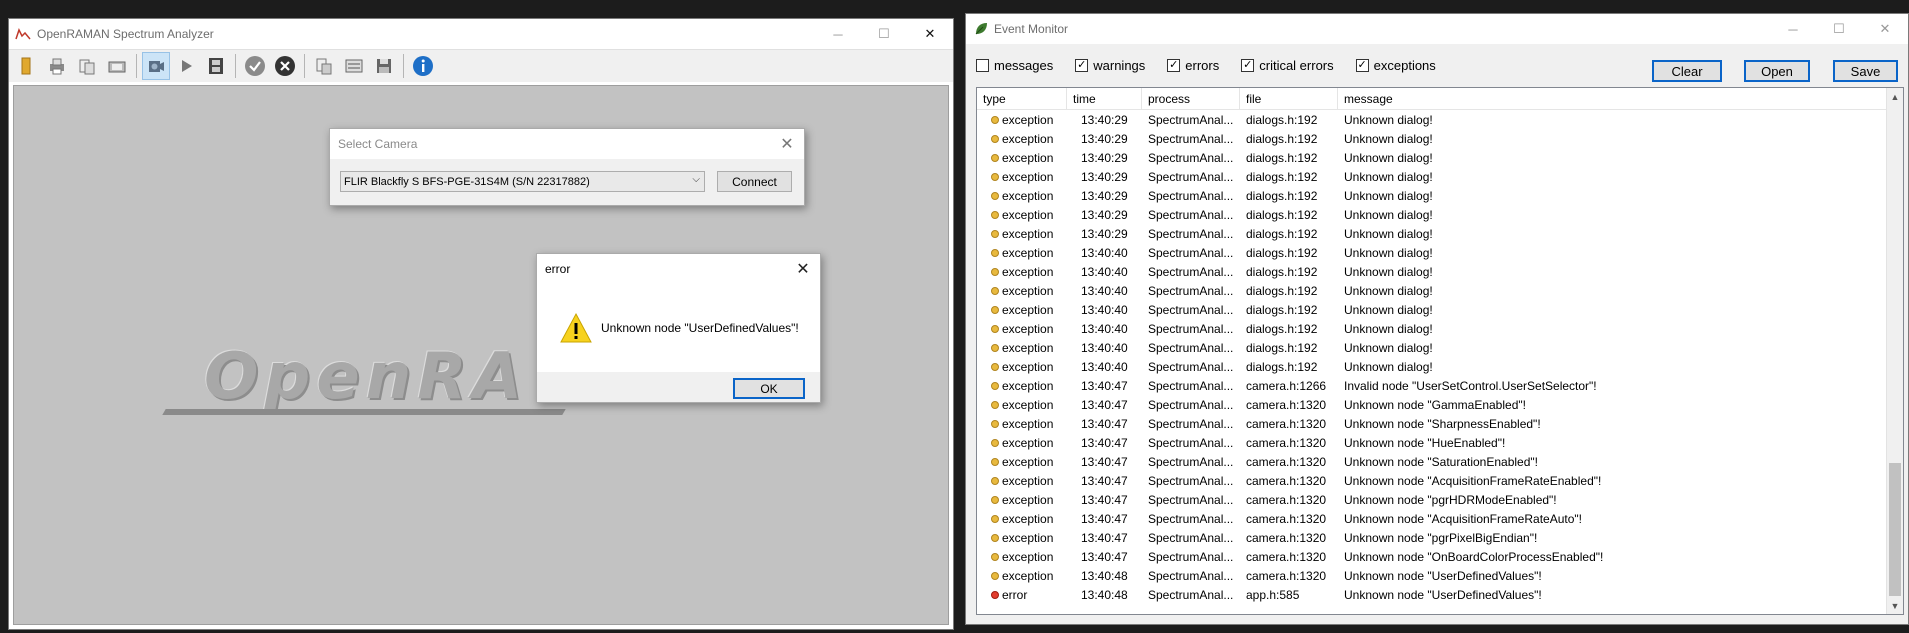  I want to click on list-icon, so click(354, 66).